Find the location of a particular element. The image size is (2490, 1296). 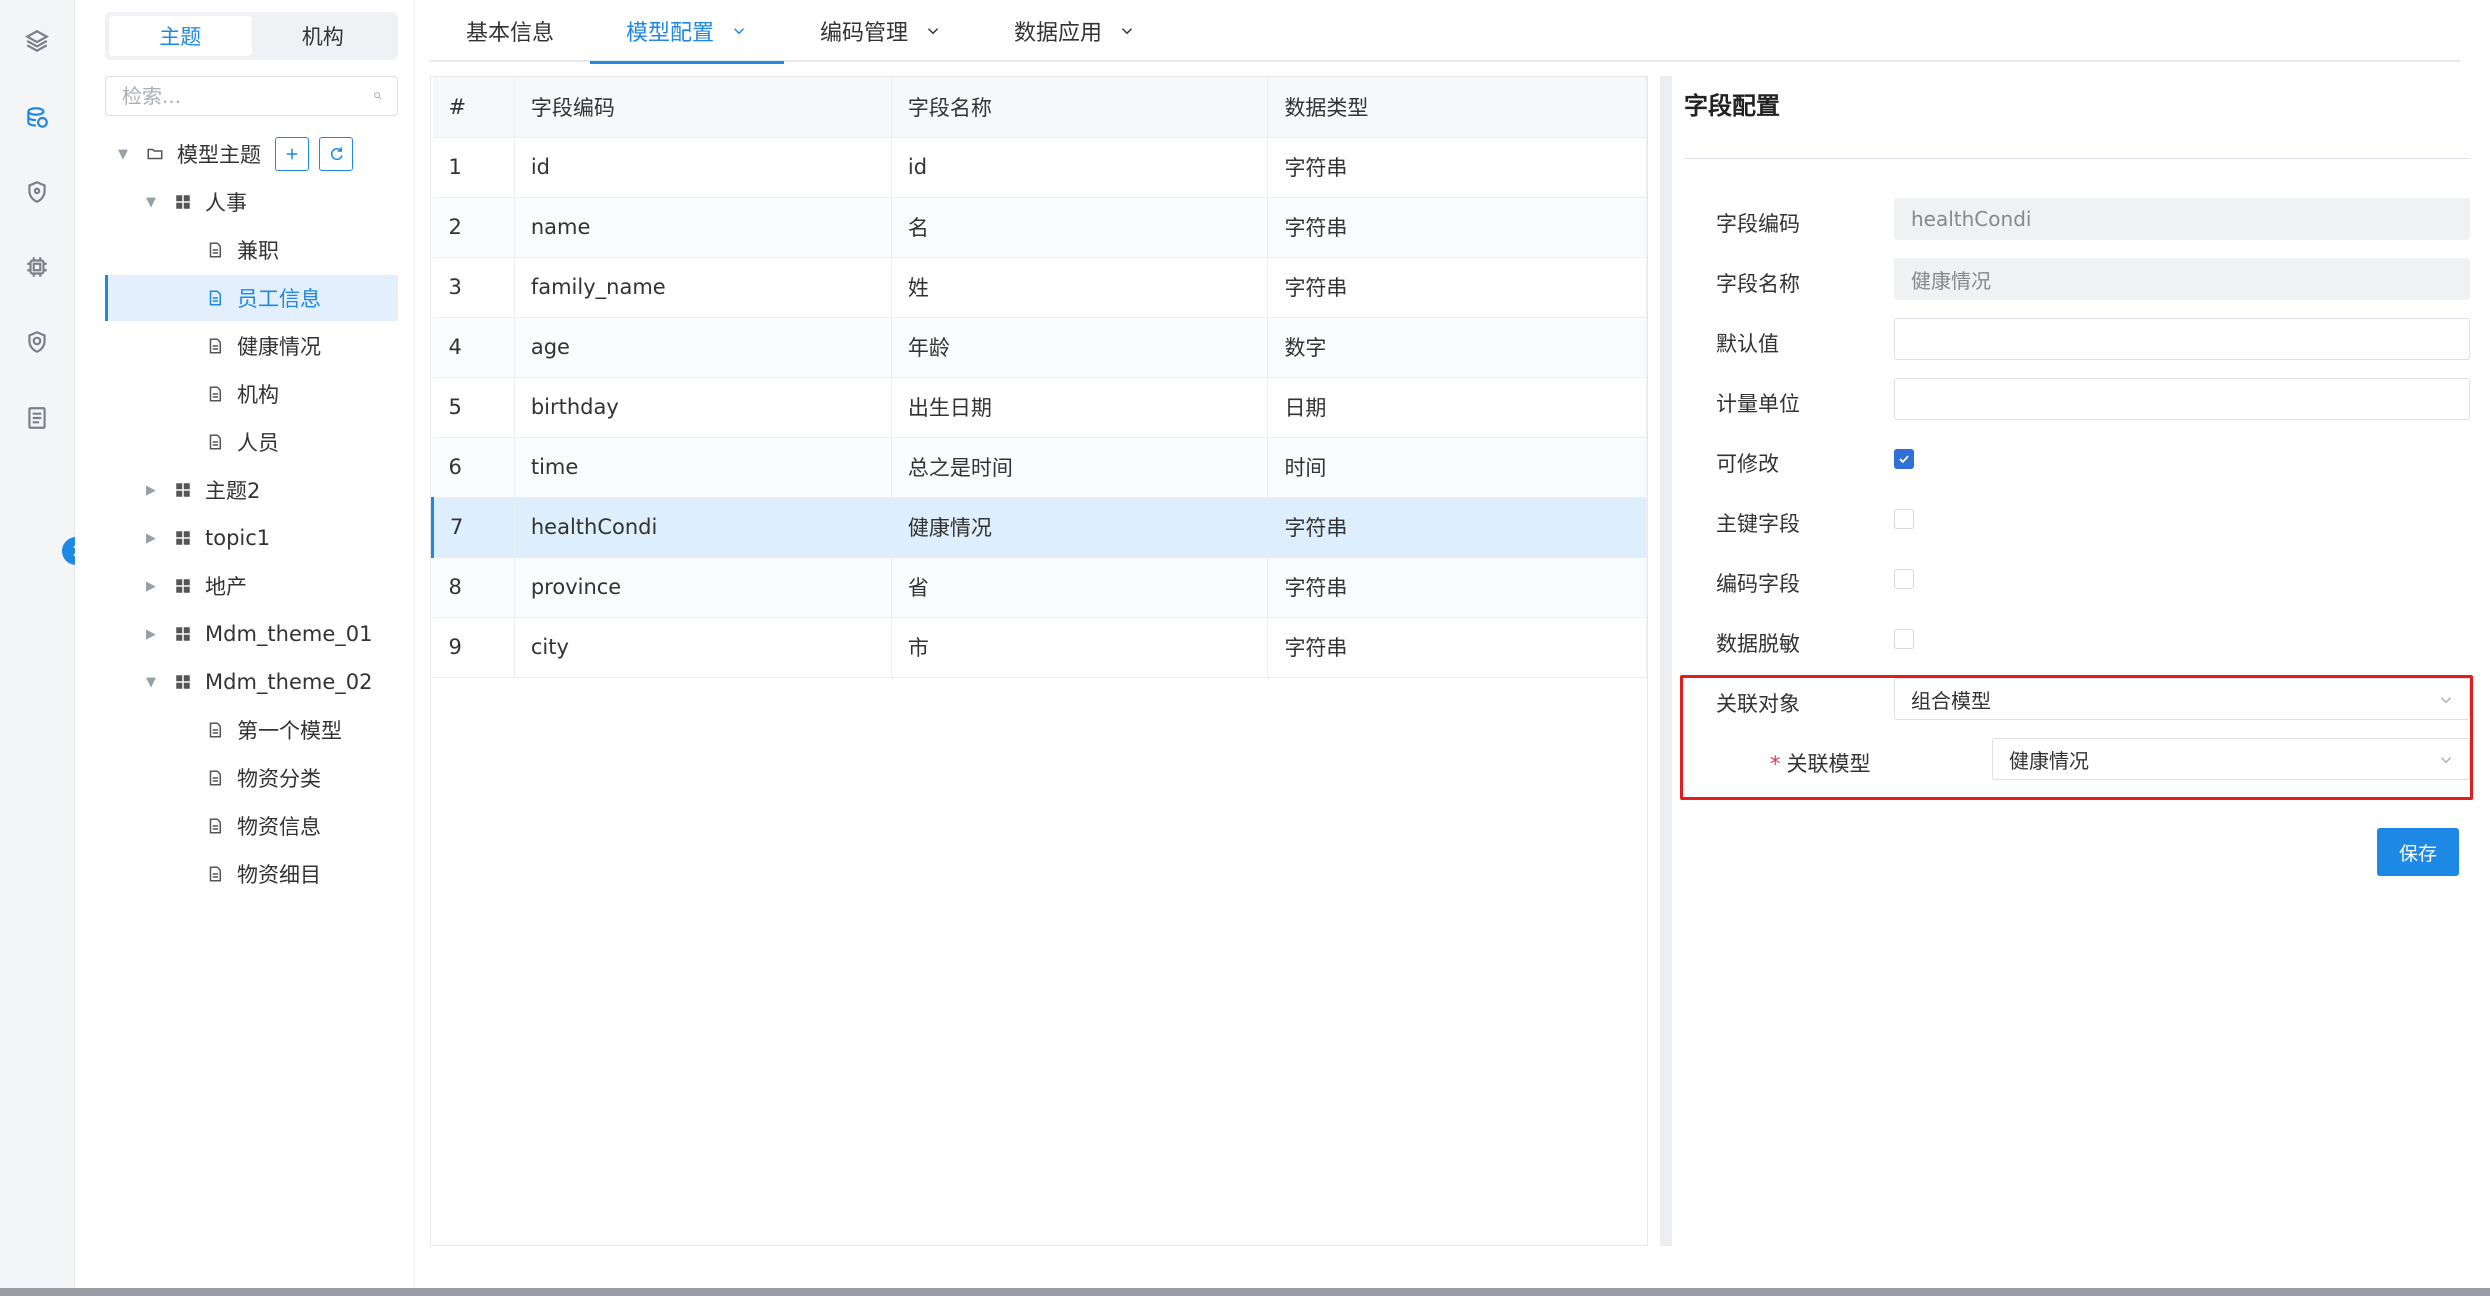

tab-bar: 基本信息 模型配置 编码管理 数据应用 is located at coordinates (1445, 32).